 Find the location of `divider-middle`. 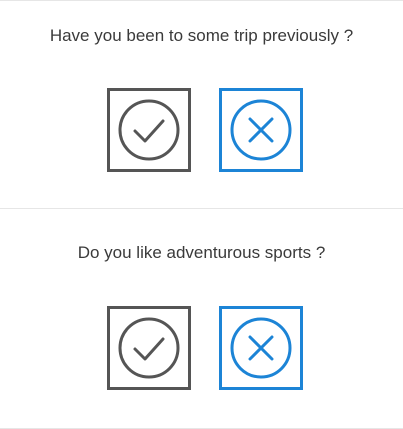

divider-middle is located at coordinates (201, 208).